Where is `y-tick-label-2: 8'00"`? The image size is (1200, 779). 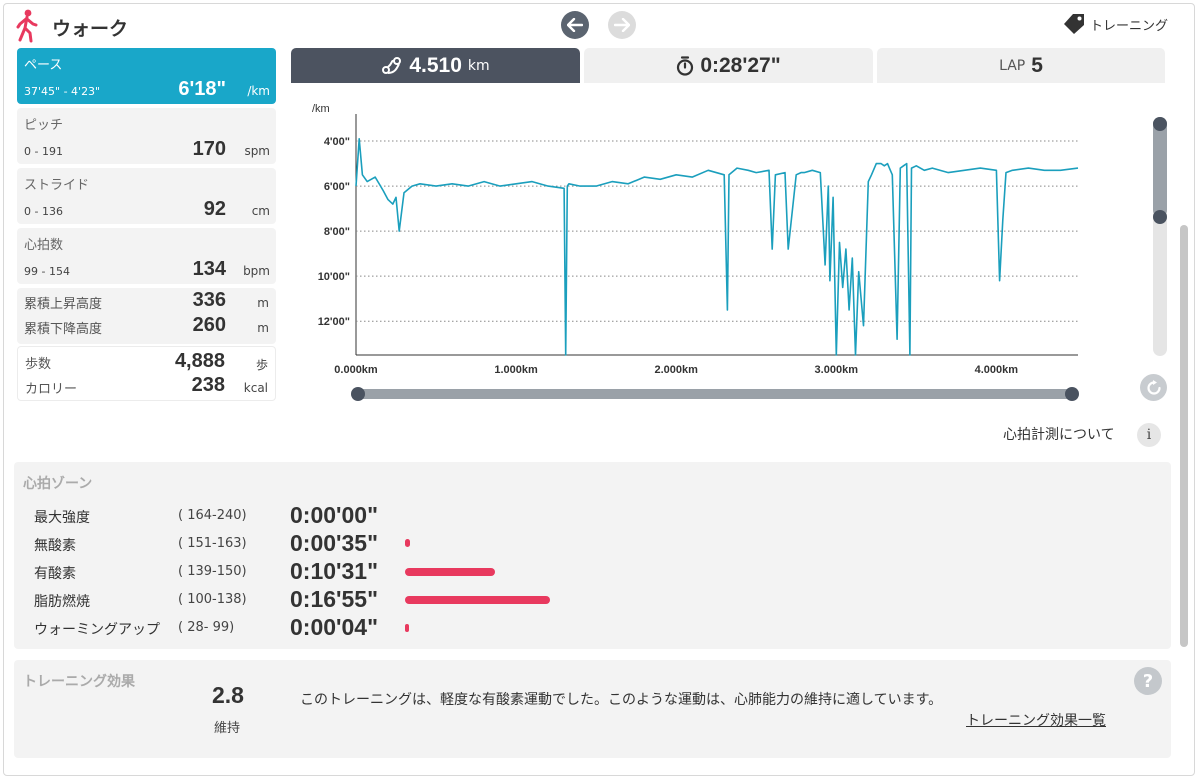 y-tick-label-2: 8'00" is located at coordinates (337, 232).